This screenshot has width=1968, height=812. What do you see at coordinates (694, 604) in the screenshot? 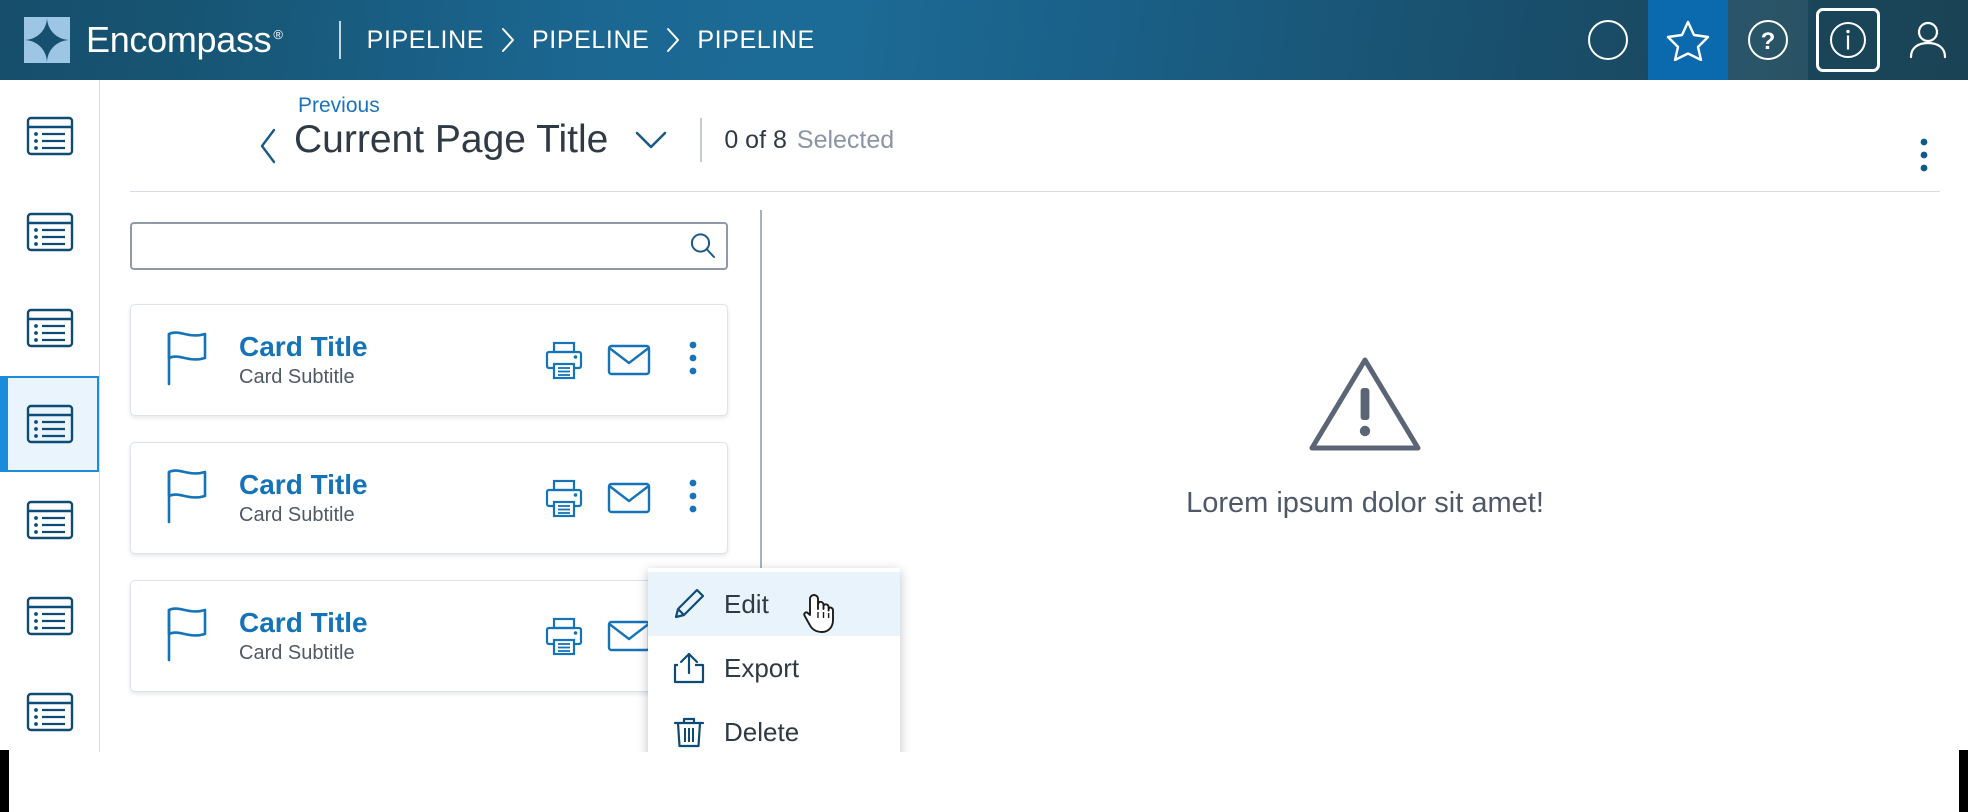
I see `pencil-icon` at bounding box center [694, 604].